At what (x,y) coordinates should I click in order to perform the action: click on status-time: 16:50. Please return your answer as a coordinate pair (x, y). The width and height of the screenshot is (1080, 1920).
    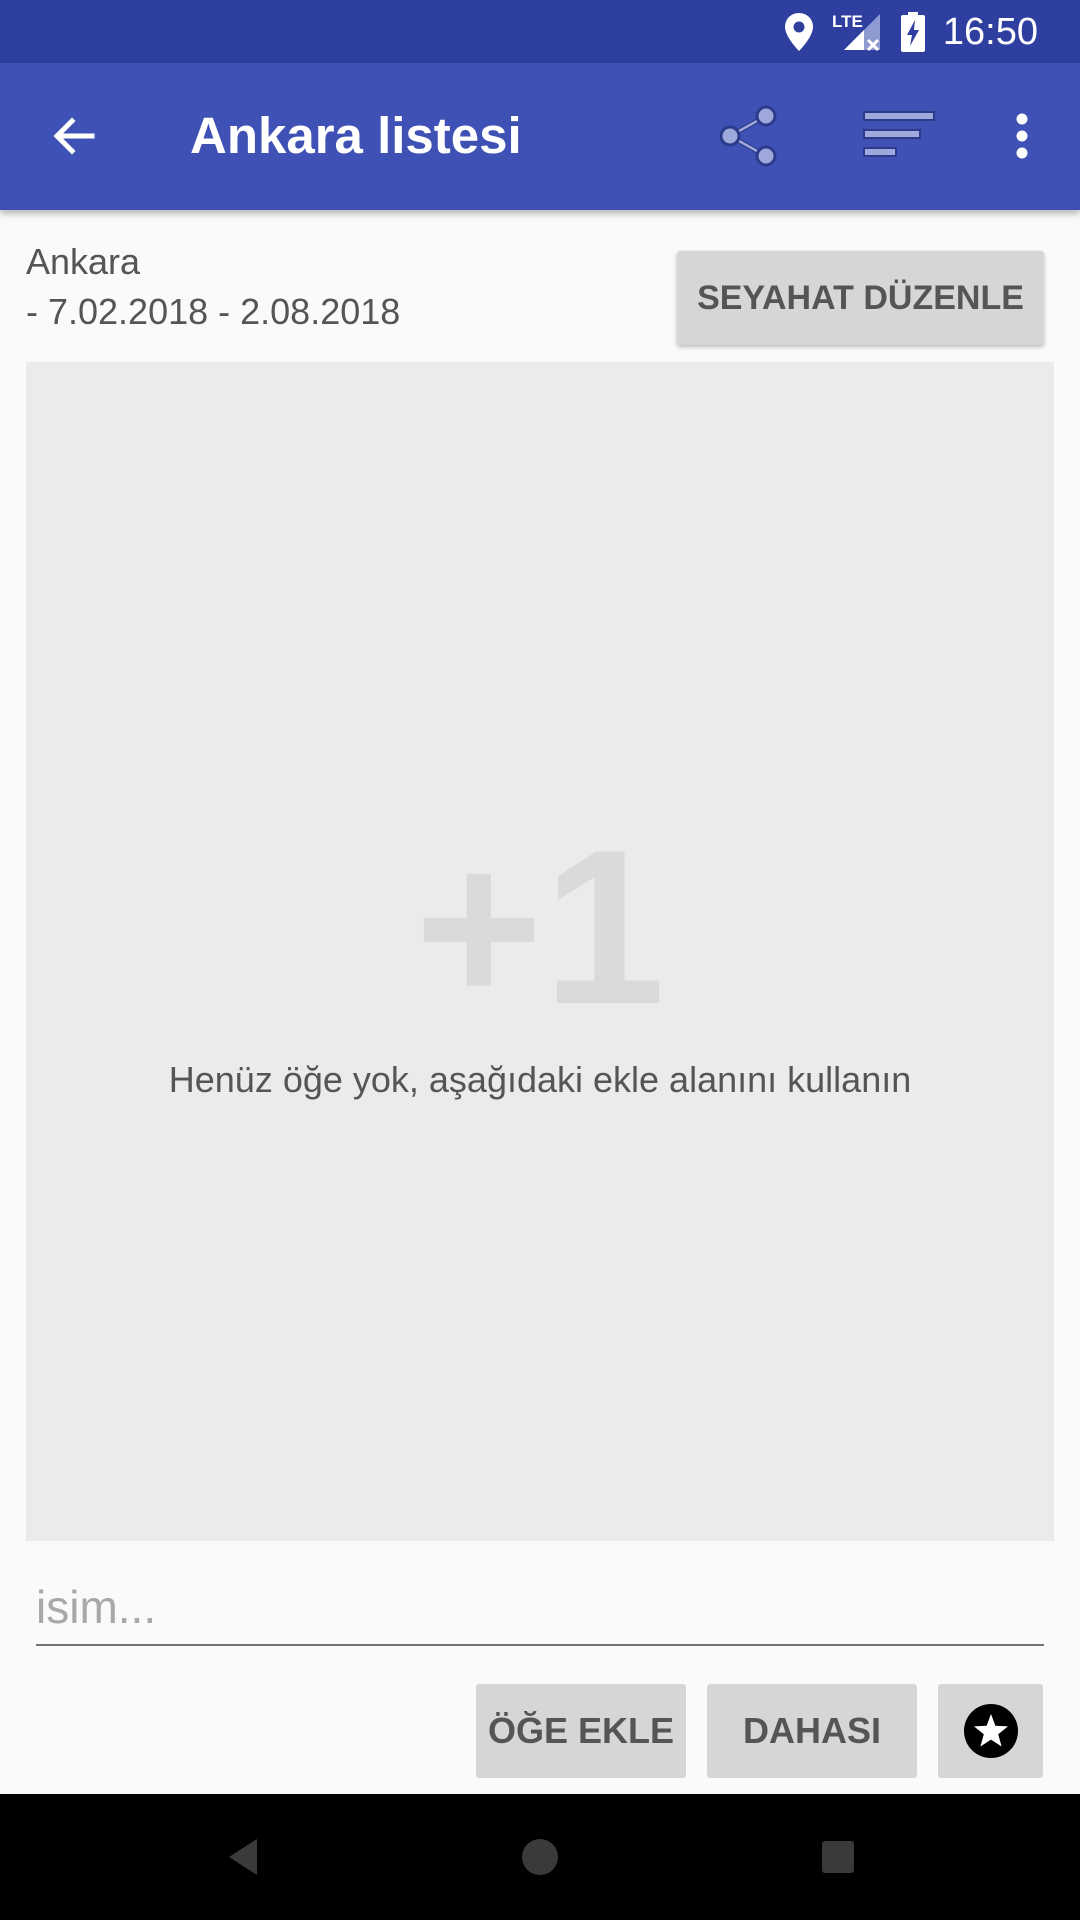
    Looking at the image, I should click on (990, 32).